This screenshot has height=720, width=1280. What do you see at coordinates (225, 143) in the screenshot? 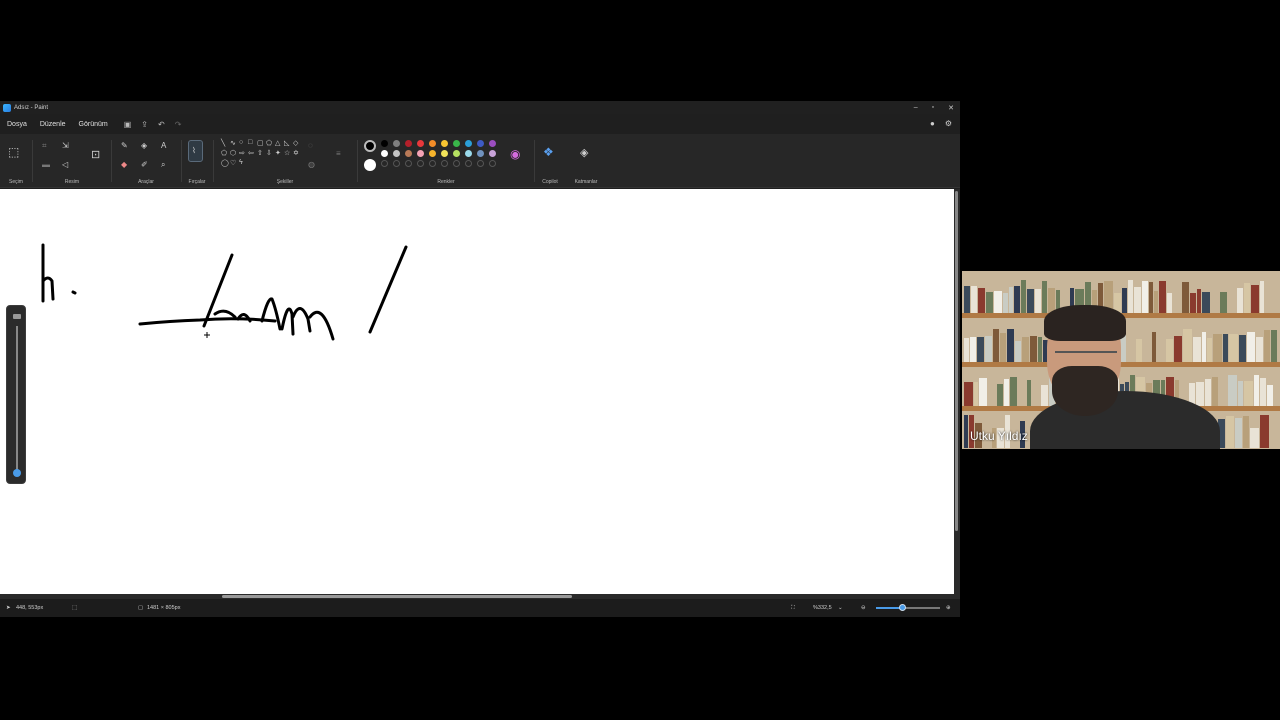
I see `line-shape-icon: ╲` at bounding box center [225, 143].